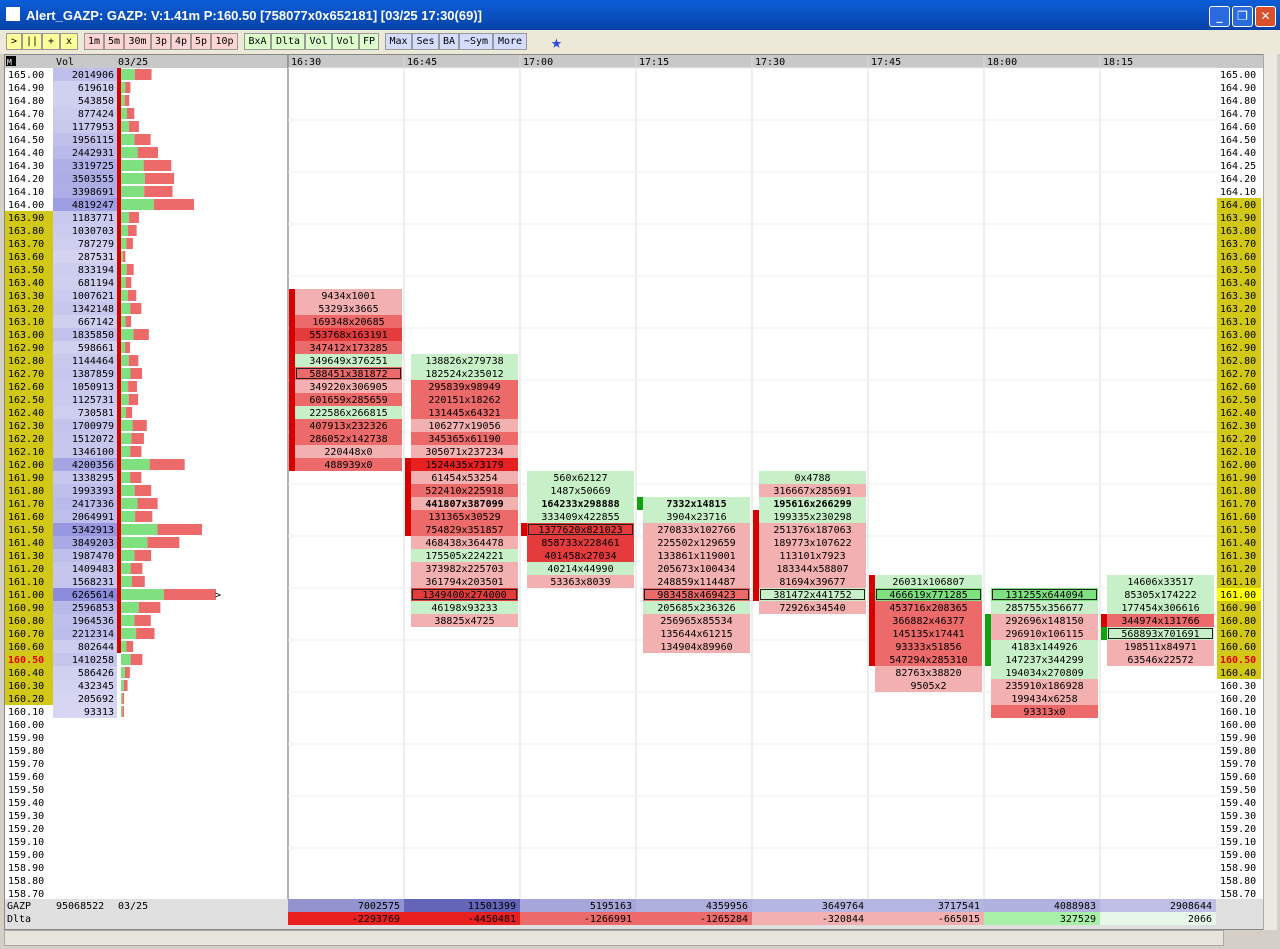 This screenshot has height=949, width=1280. Describe the element at coordinates (32, 41) in the screenshot. I see `toolbar-button-0-1: ||` at that location.